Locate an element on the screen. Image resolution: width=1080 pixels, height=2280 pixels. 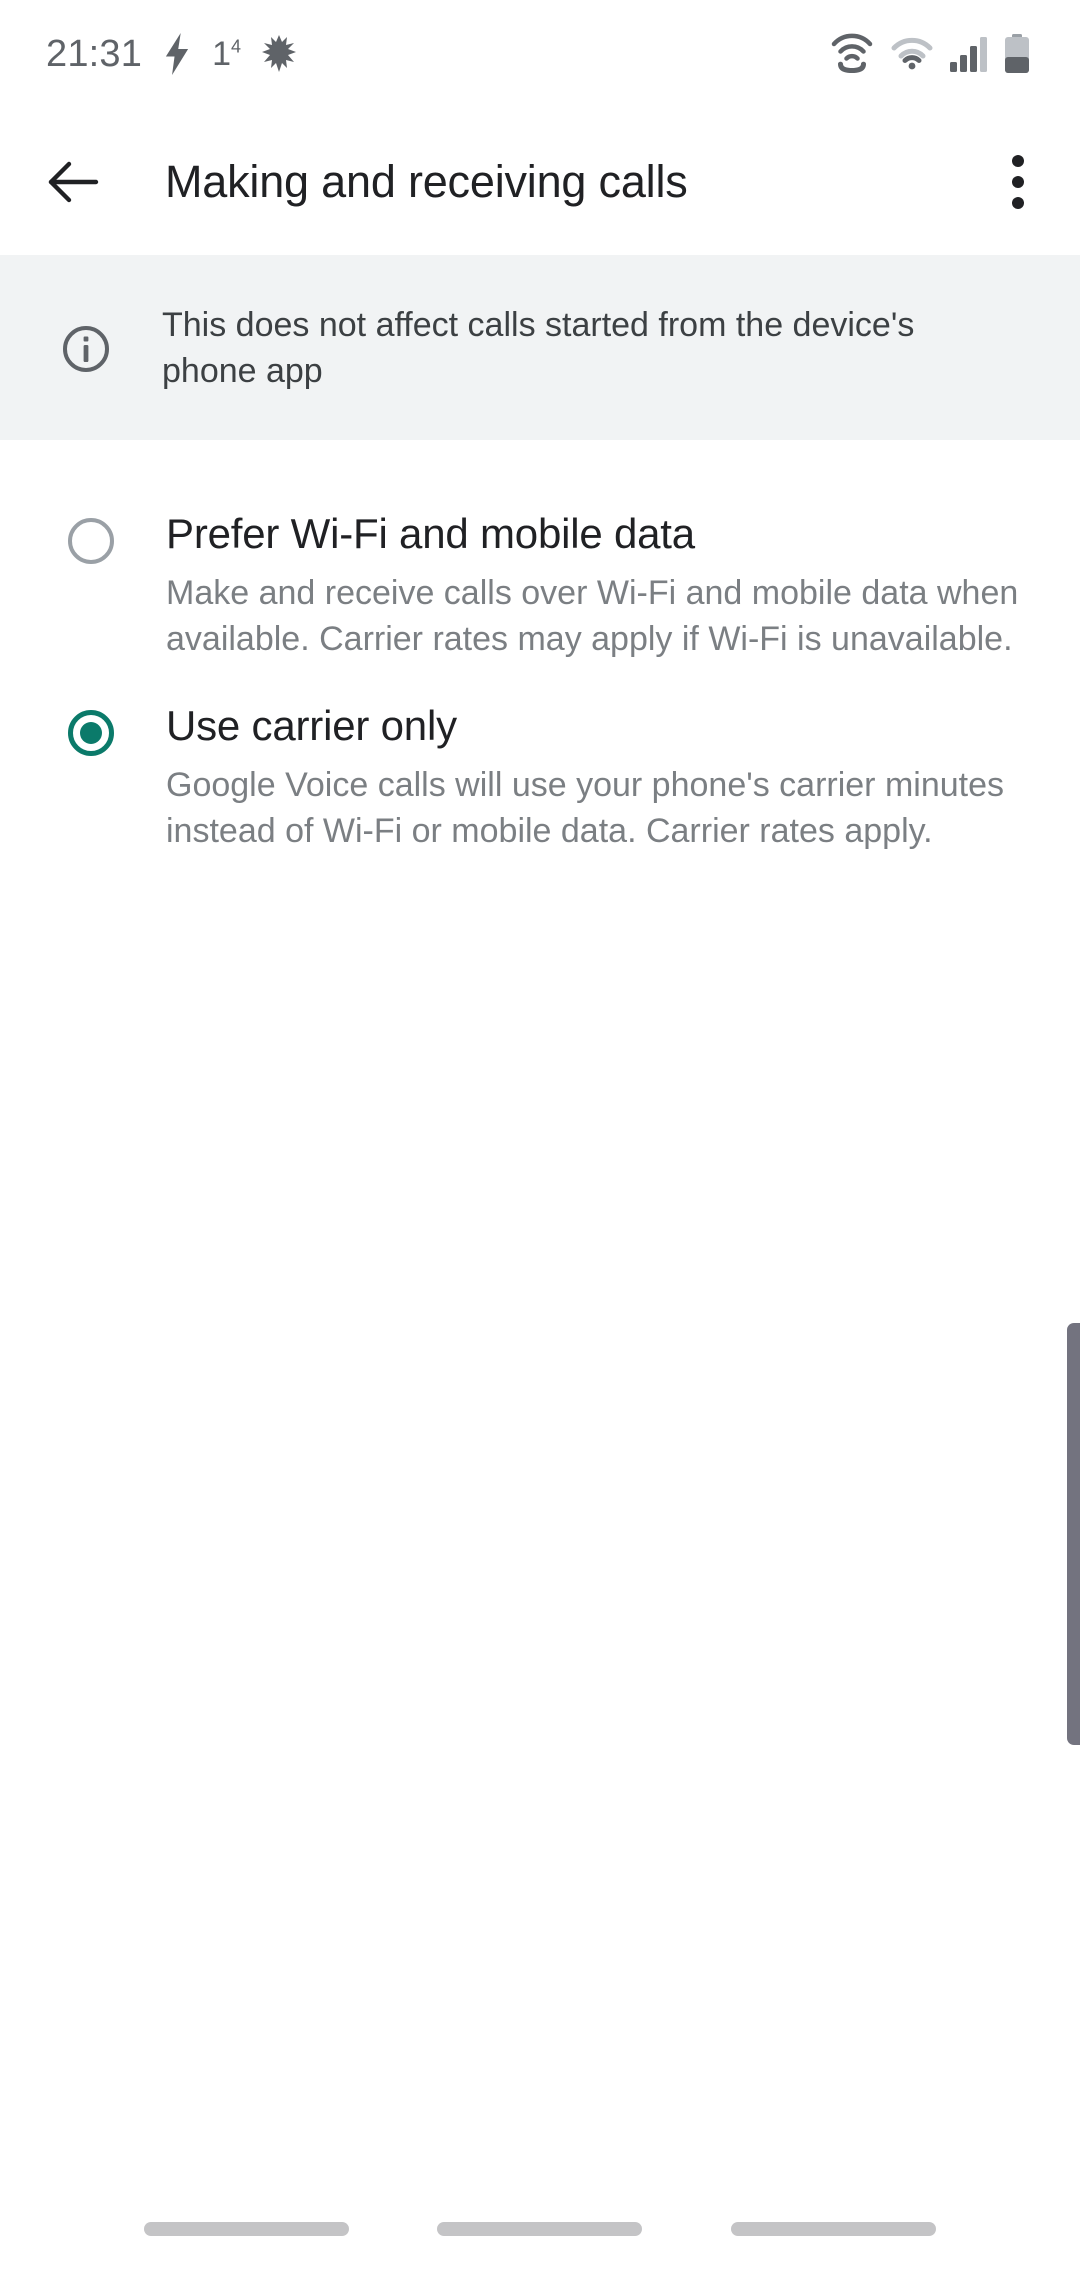
nav-pill-left is located at coordinates (247, 2229).